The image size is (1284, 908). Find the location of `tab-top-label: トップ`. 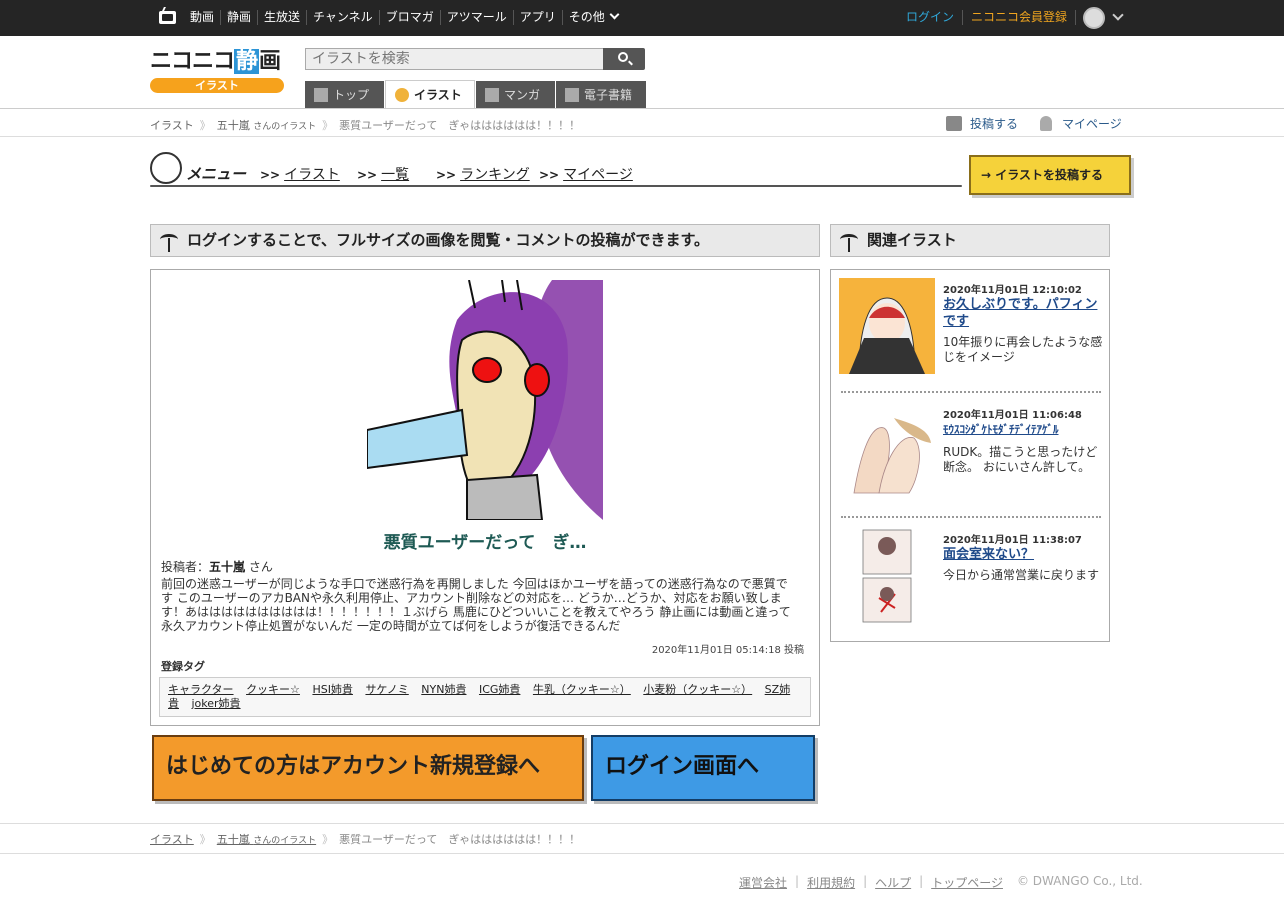

tab-top-label: トップ is located at coordinates (351, 95).